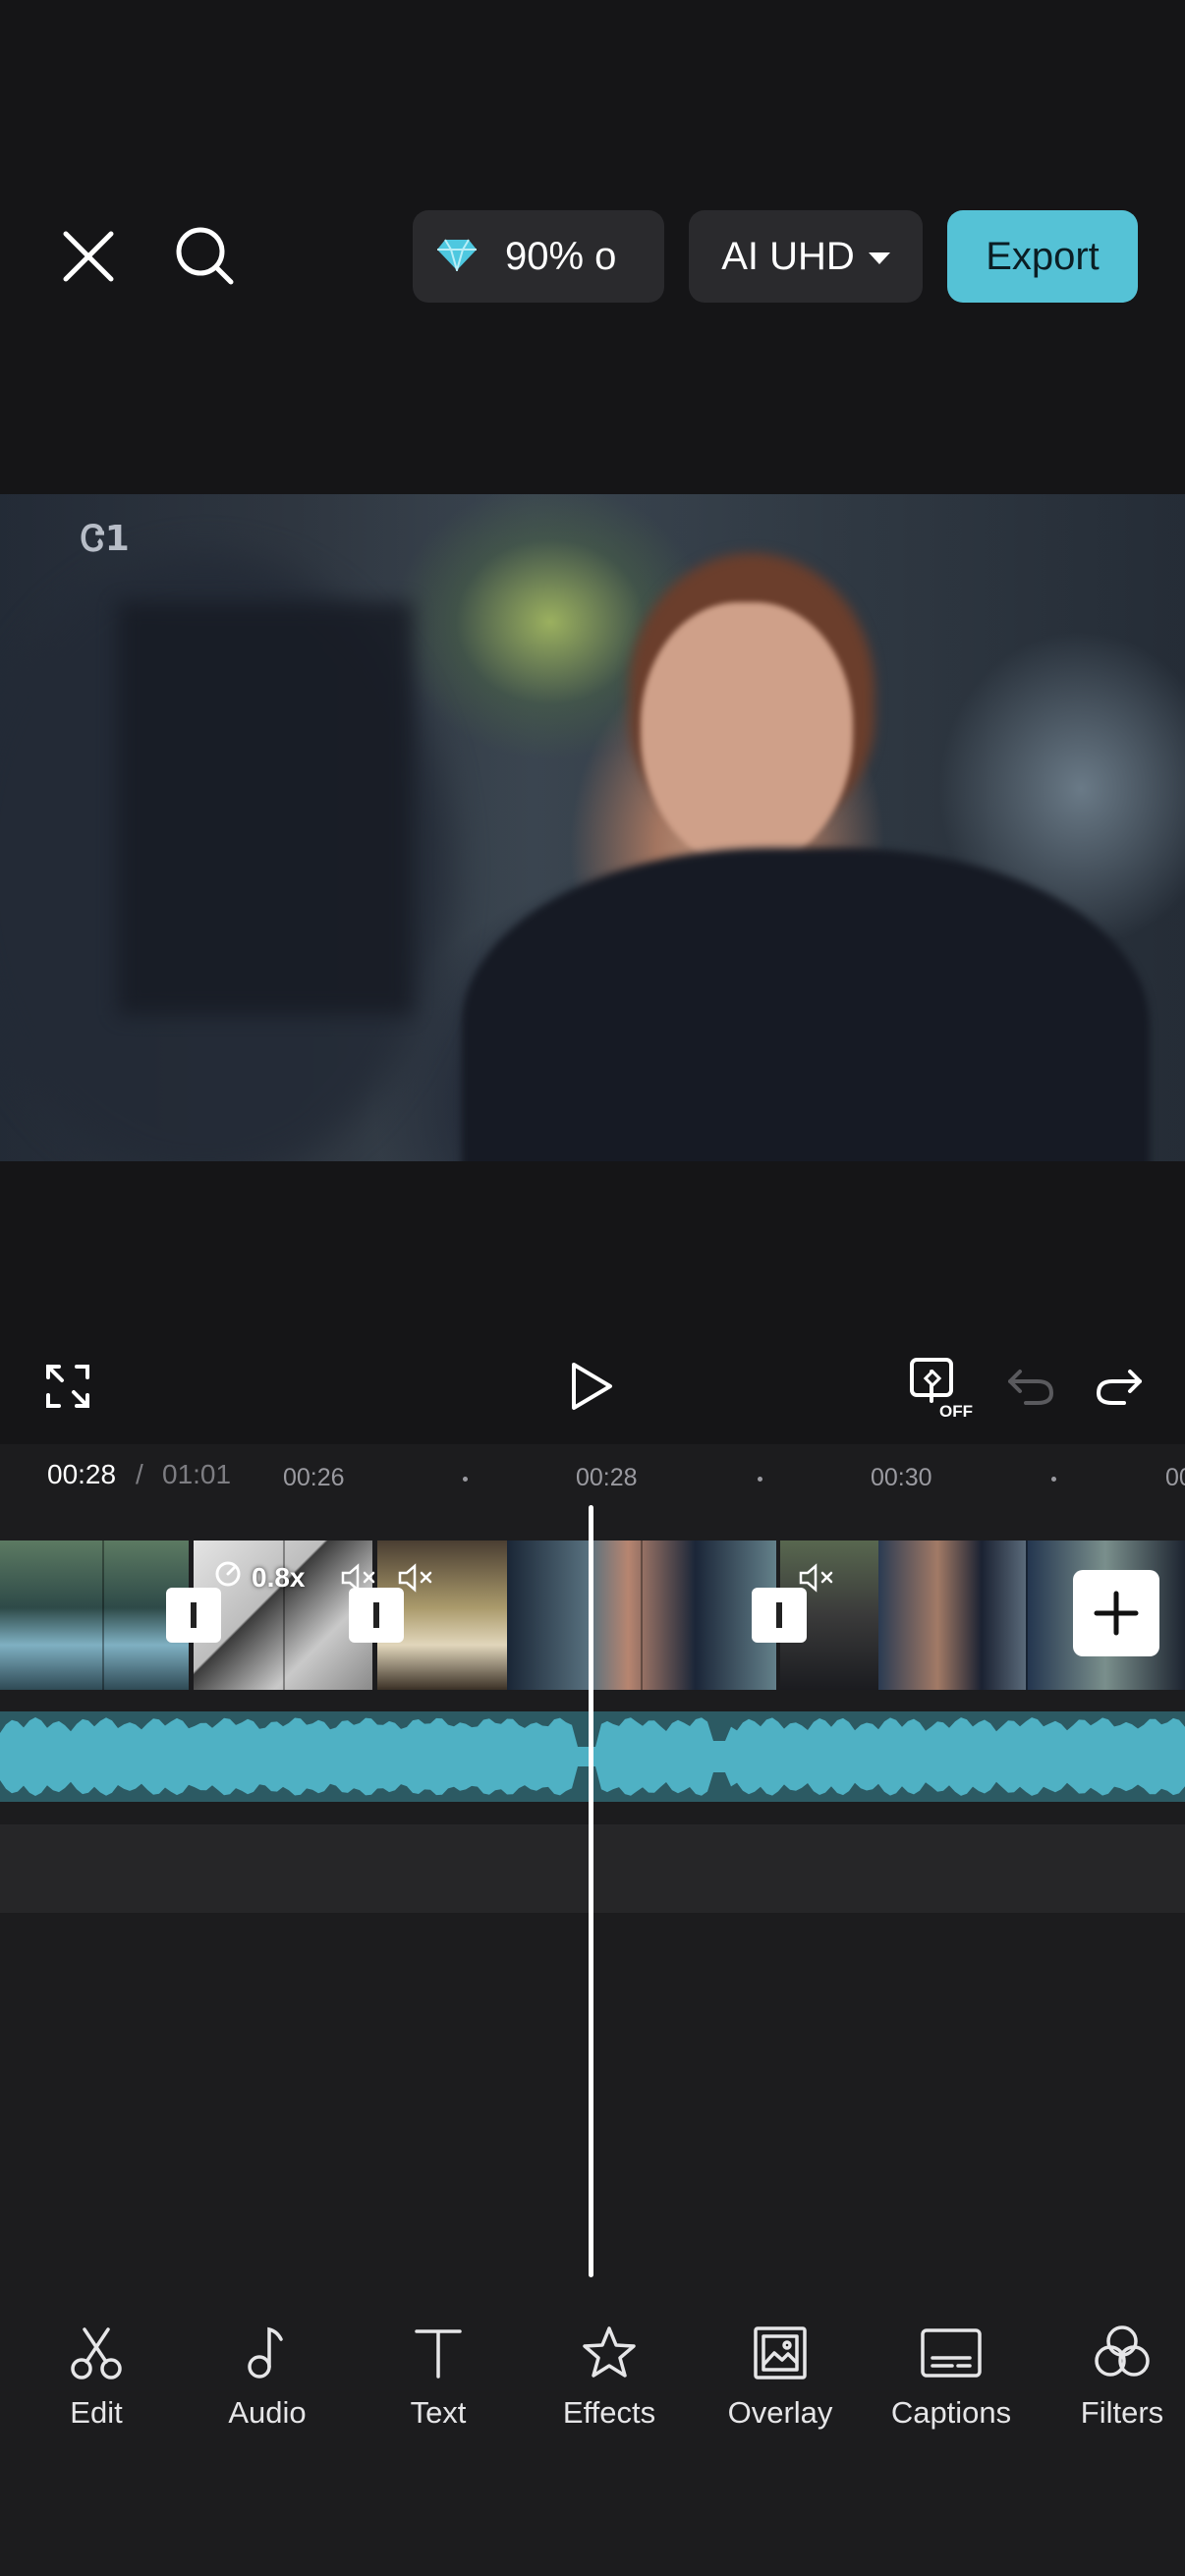 The height and width of the screenshot is (2576, 1185). I want to click on speed-badge: 0.8x, so click(260, 1577).